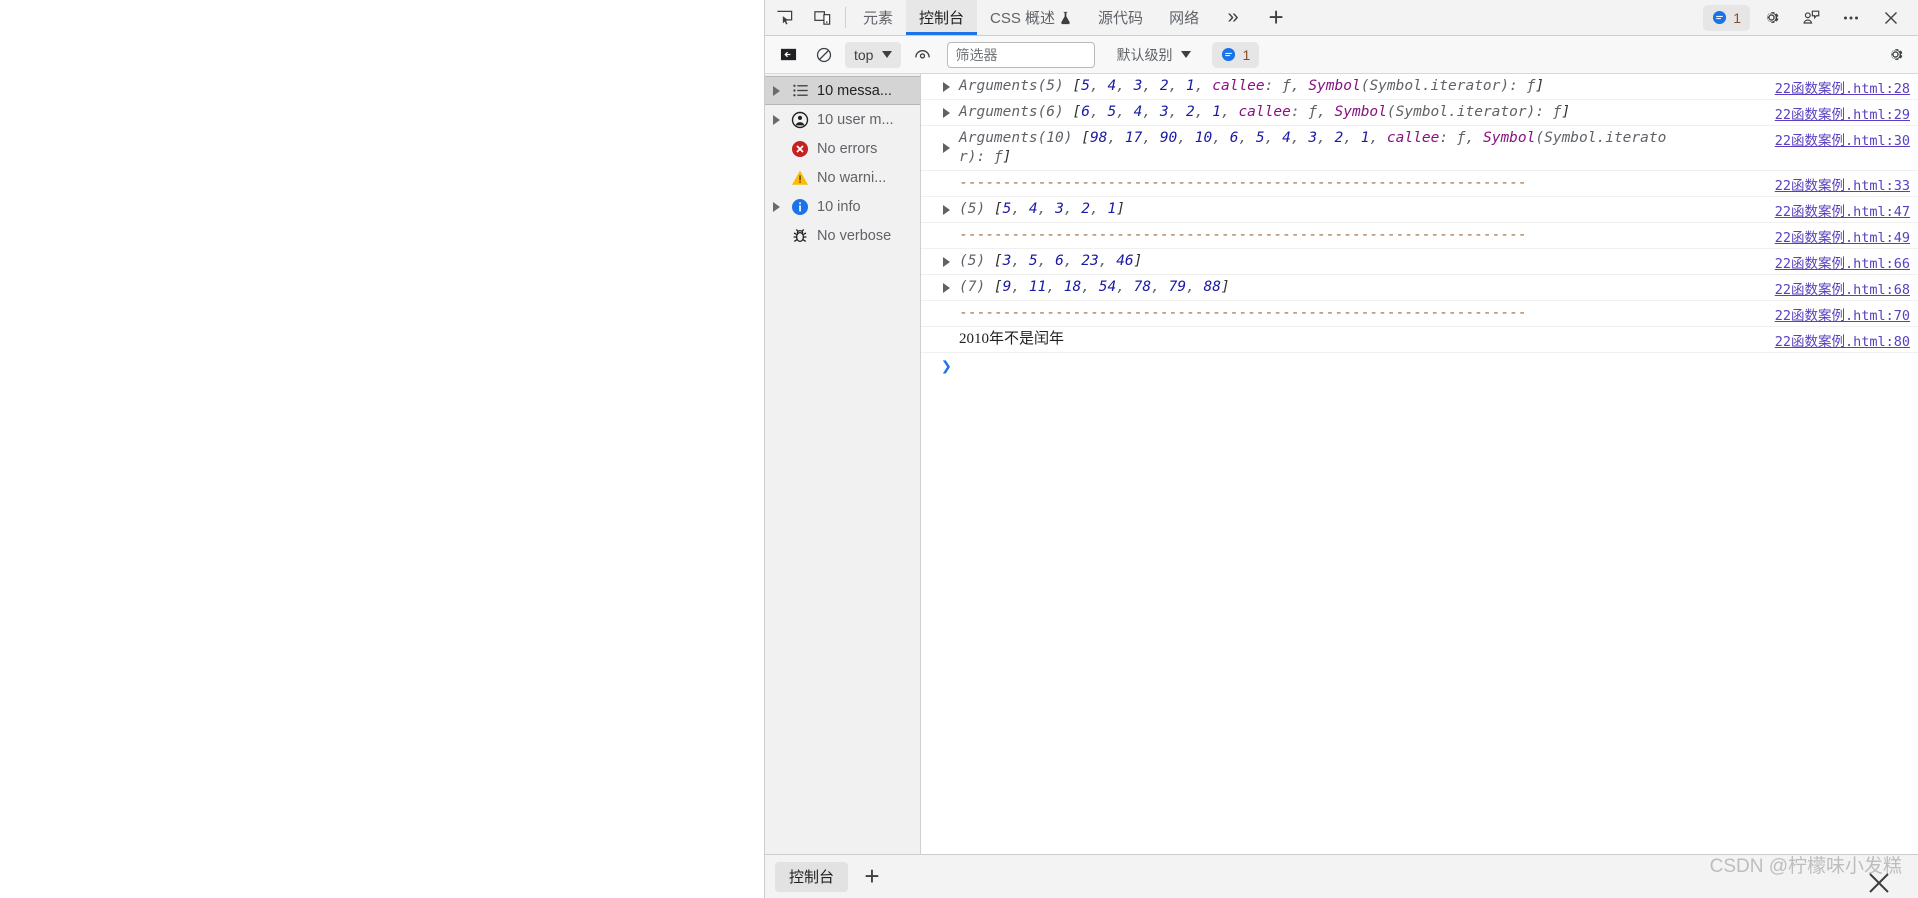 This screenshot has height=898, width=1918. I want to click on error-icon, so click(800, 149).